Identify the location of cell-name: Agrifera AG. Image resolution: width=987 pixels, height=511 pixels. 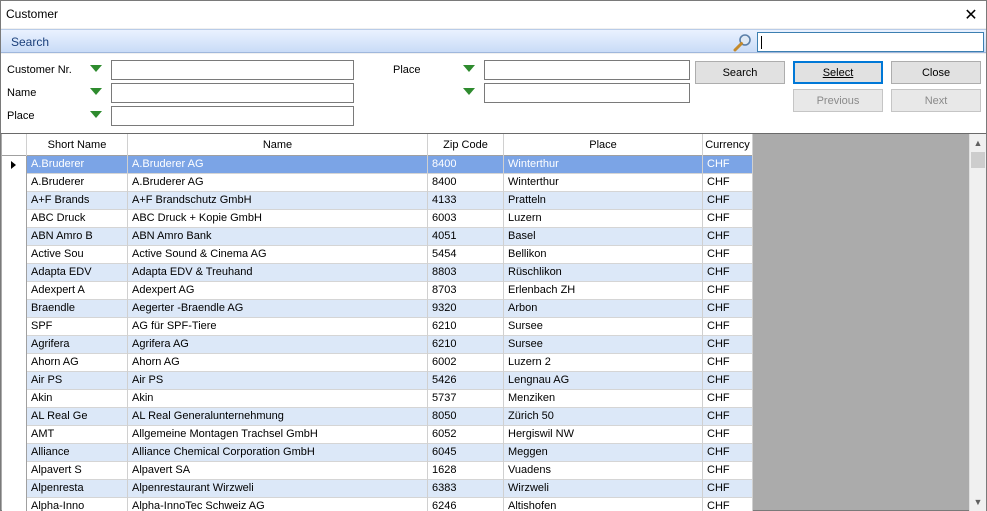
(278, 345).